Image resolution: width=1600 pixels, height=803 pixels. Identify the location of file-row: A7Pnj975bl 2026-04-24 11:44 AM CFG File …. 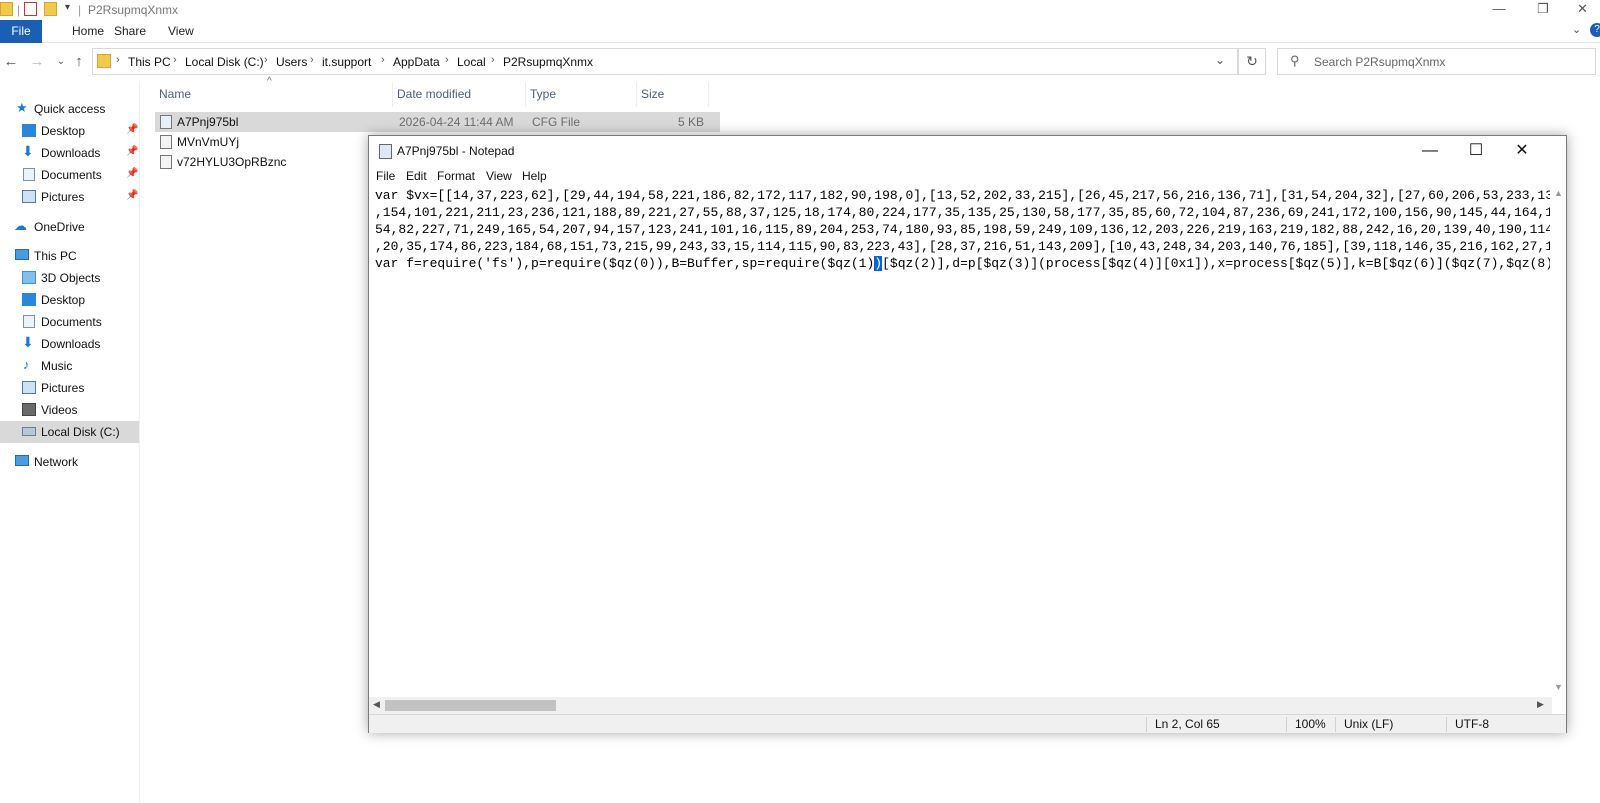
(437, 122).